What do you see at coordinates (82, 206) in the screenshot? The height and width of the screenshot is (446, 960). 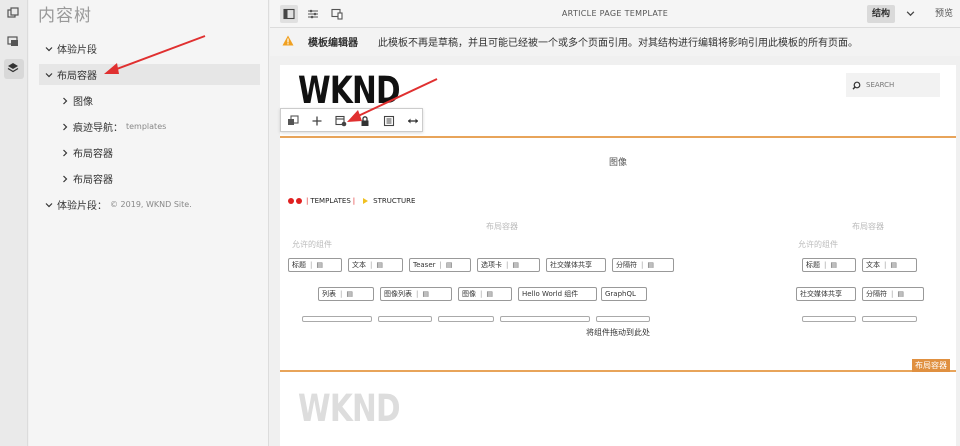 I see `tree-item-label: 体验片段：` at bounding box center [82, 206].